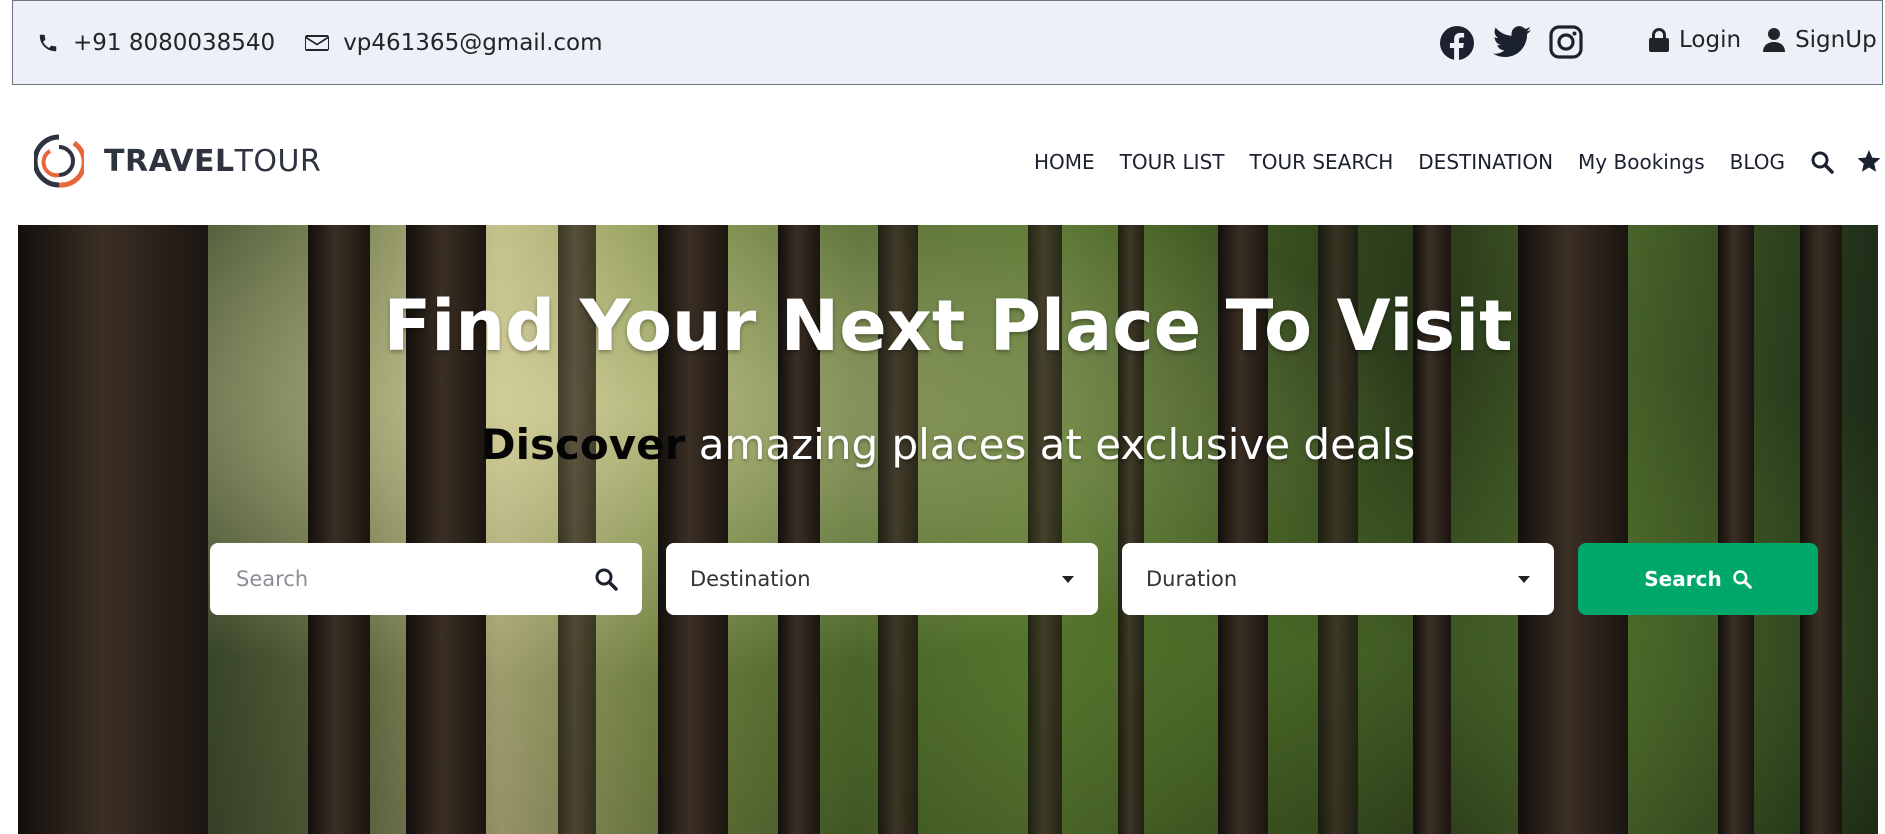  I want to click on search-input, so click(401, 579).